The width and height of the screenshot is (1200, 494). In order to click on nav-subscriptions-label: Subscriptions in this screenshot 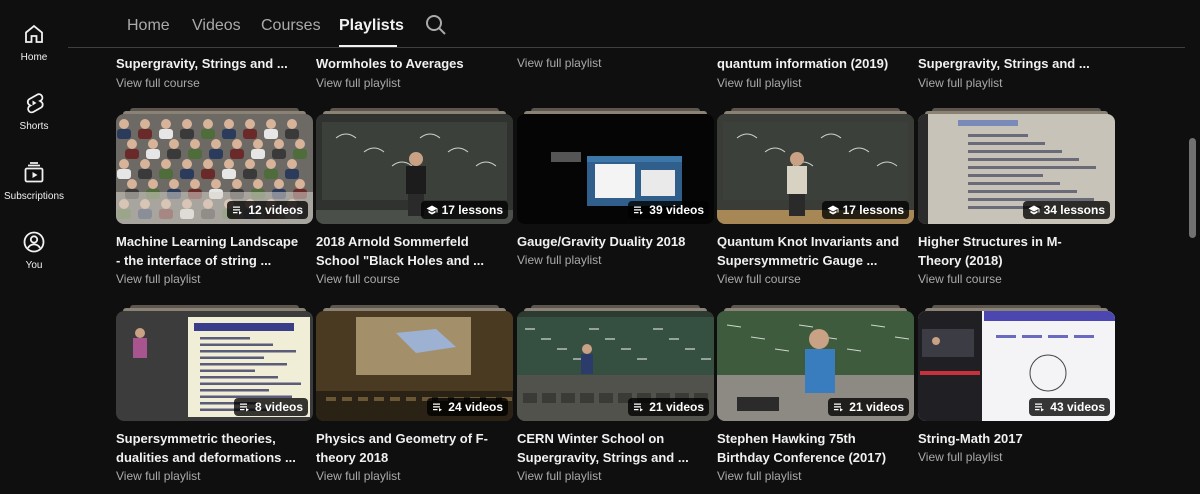, I will do `click(34, 196)`.